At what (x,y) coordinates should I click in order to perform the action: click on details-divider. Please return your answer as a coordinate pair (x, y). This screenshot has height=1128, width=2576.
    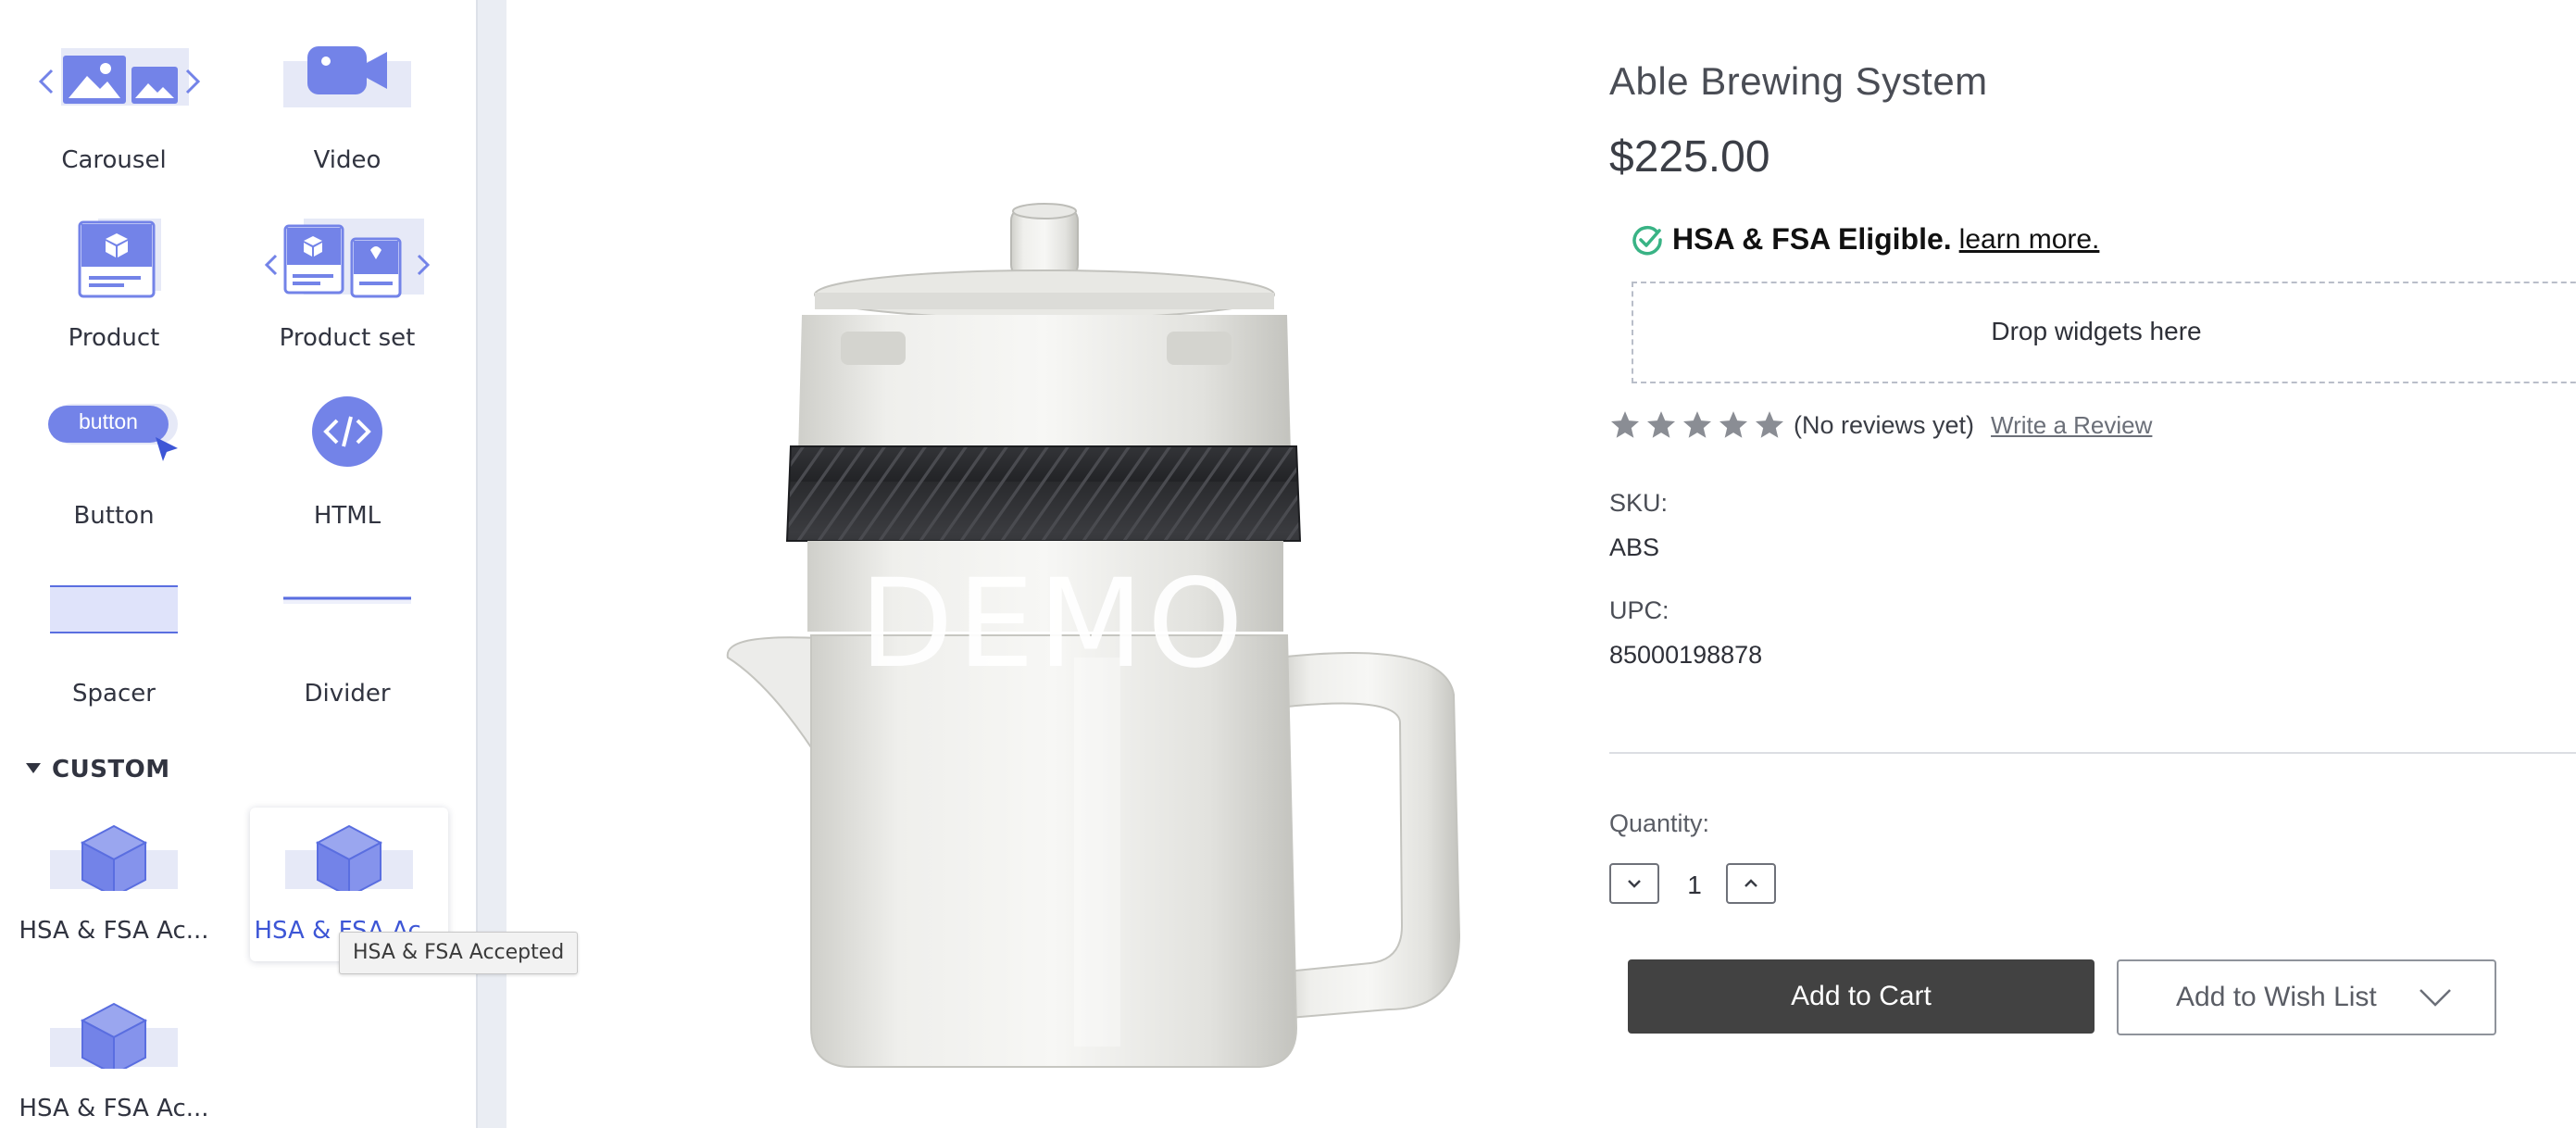
    Looking at the image, I should click on (2092, 753).